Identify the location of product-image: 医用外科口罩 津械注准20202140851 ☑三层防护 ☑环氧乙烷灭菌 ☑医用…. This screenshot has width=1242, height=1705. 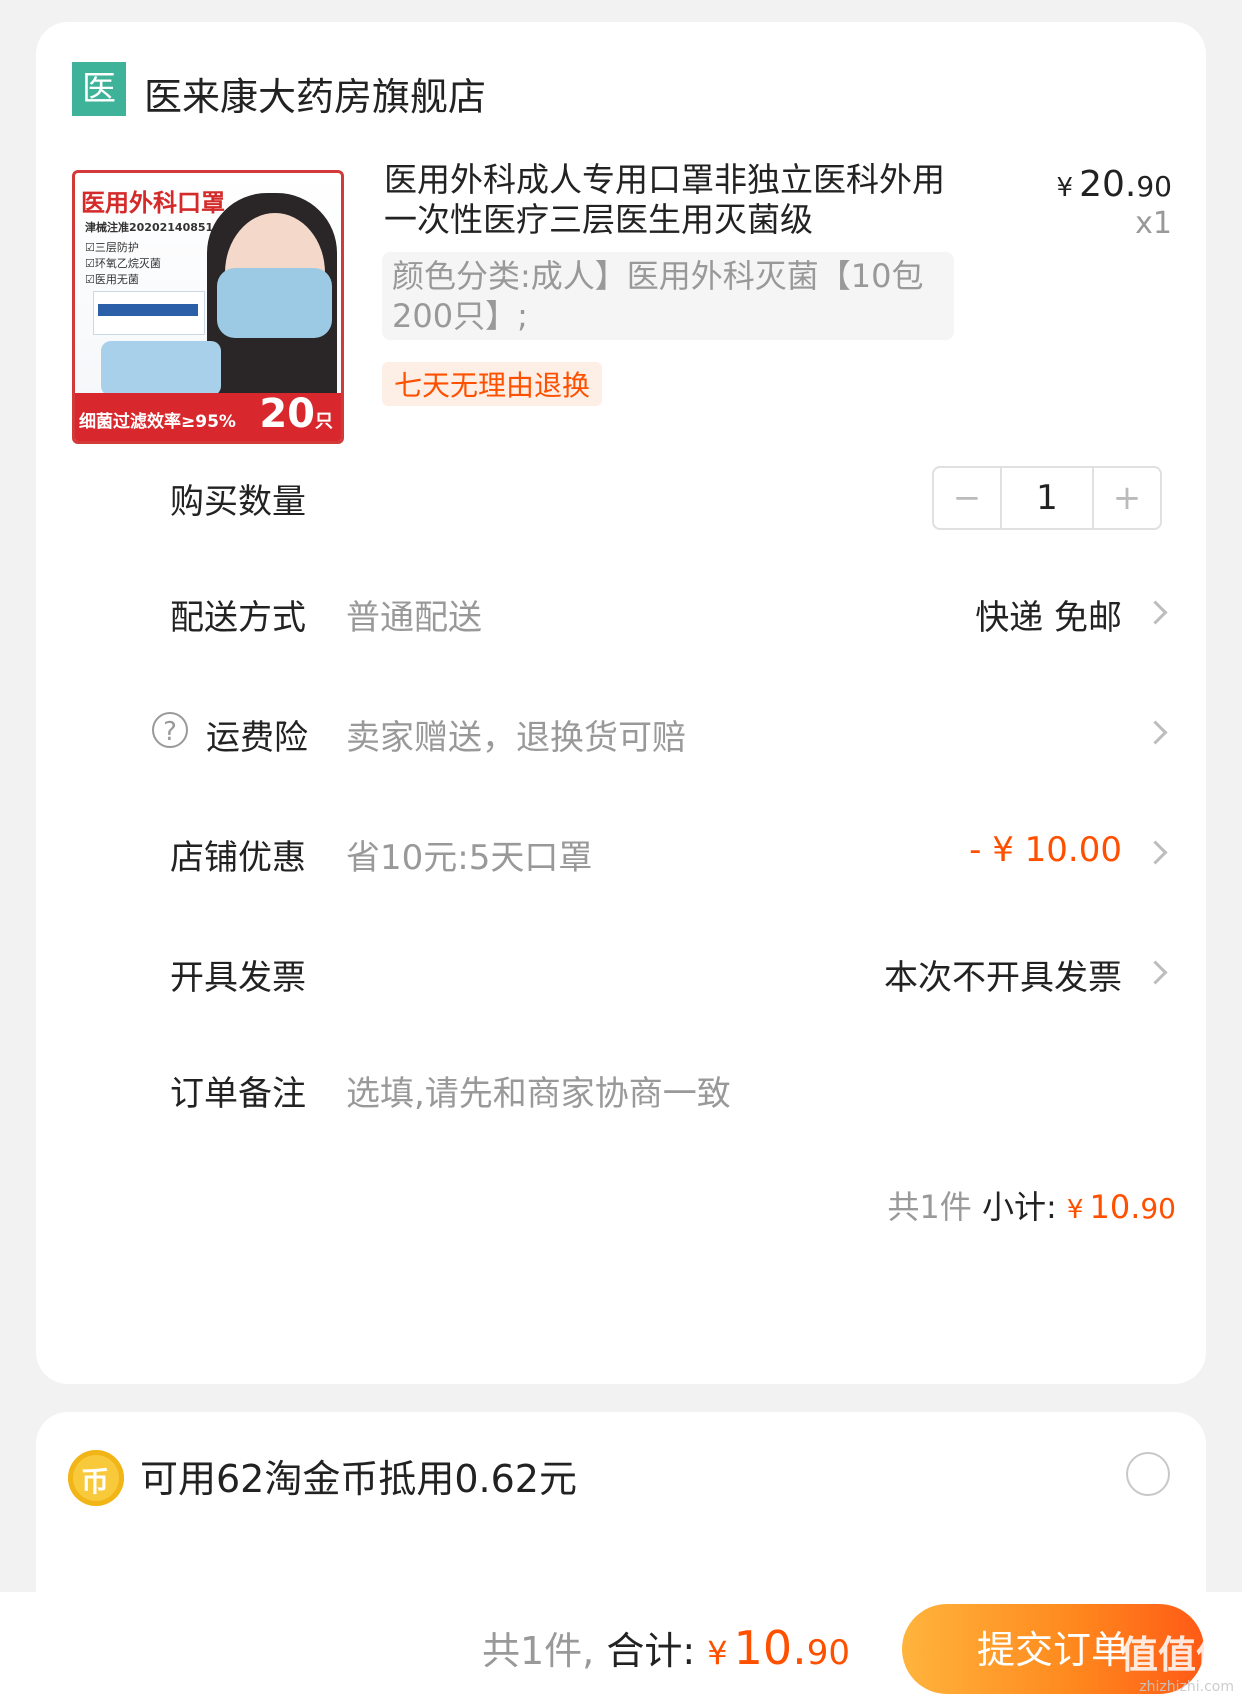
(208, 307).